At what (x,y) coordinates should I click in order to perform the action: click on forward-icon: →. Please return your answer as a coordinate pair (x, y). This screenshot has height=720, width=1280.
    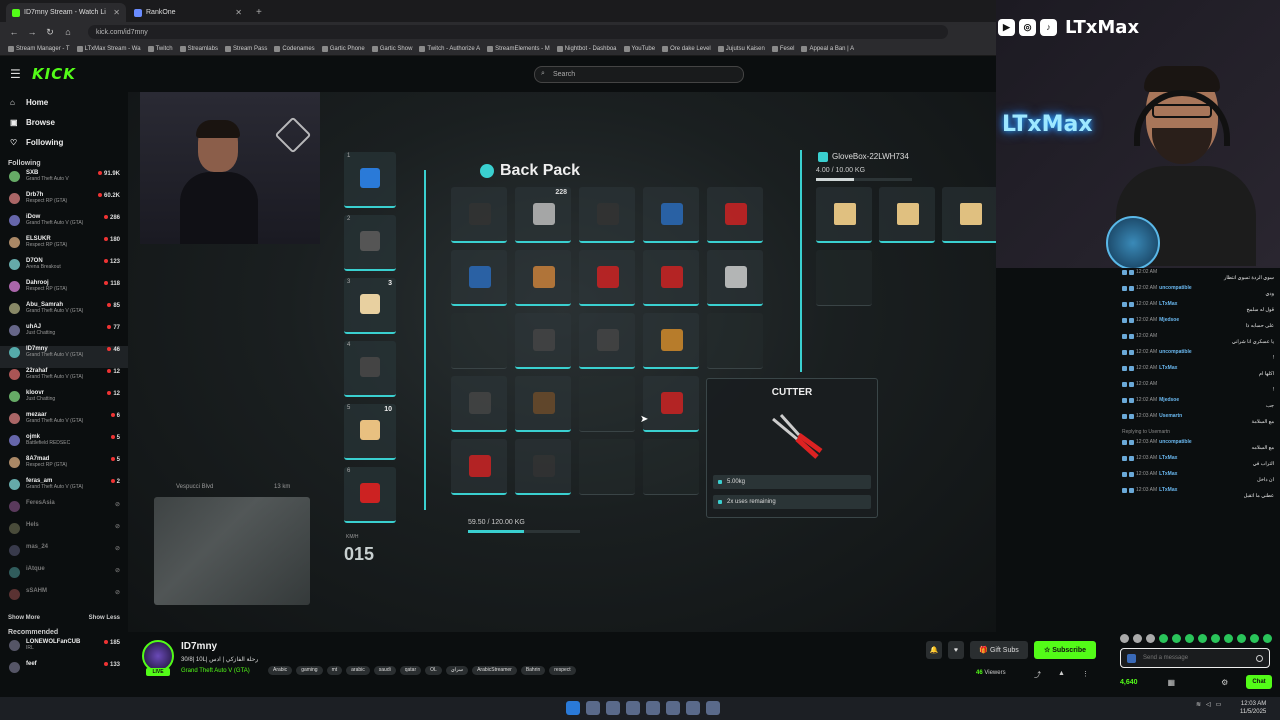
    Looking at the image, I should click on (32, 32).